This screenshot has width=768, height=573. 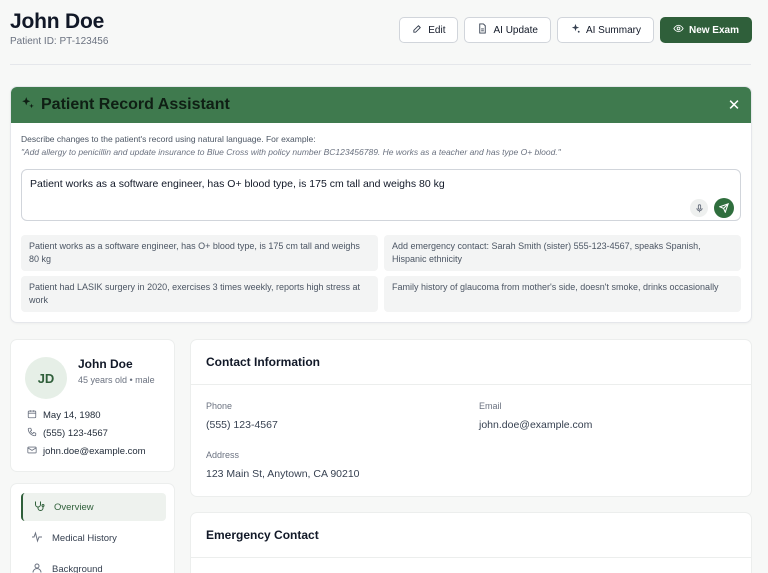 What do you see at coordinates (37, 567) in the screenshot?
I see `user-icon` at bounding box center [37, 567].